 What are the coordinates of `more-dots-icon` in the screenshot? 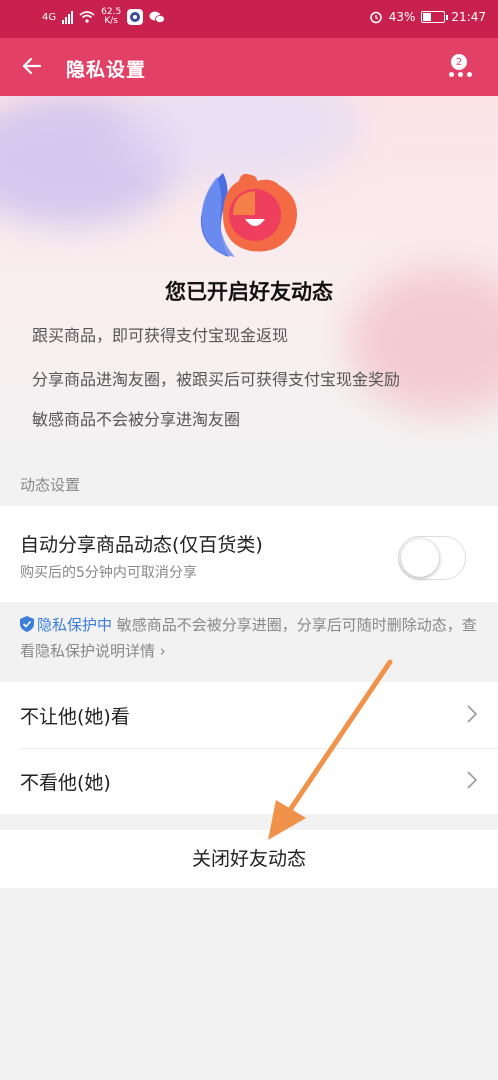 It's located at (460, 74).